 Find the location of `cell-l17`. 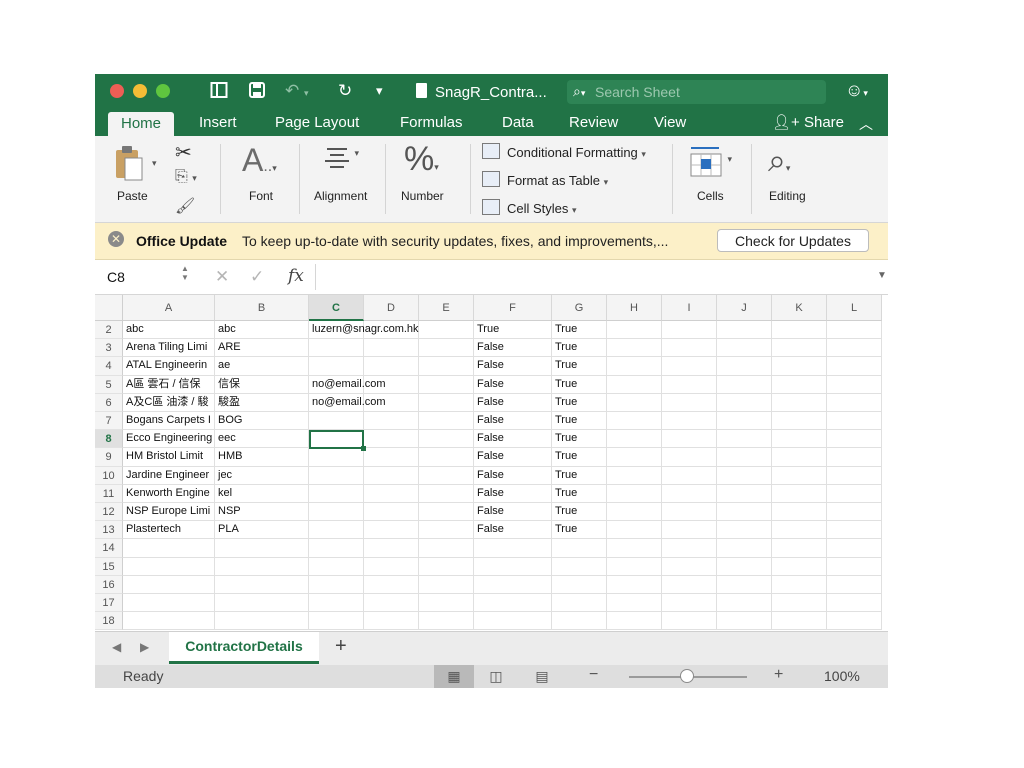

cell-l17 is located at coordinates (854, 603).